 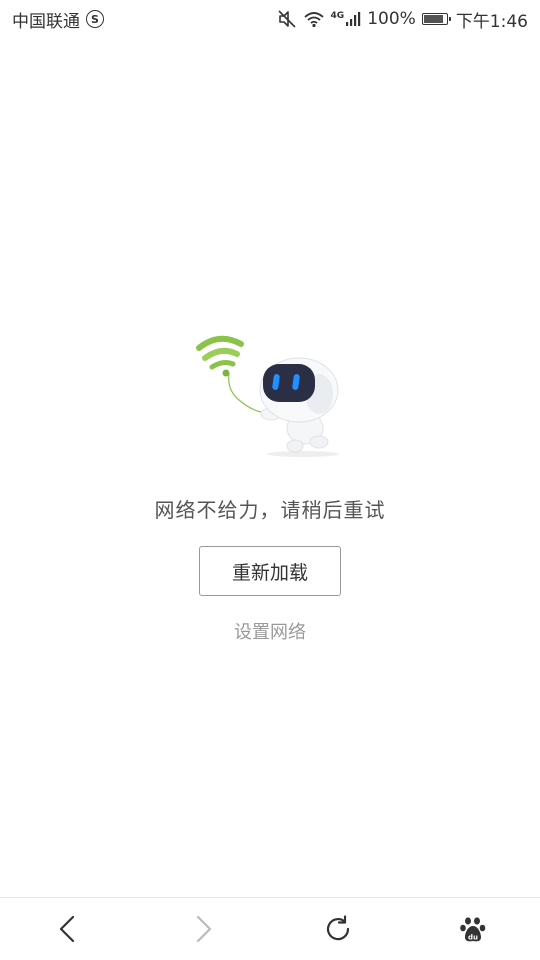 I want to click on battery-percent: 100%, so click(x=391, y=19).